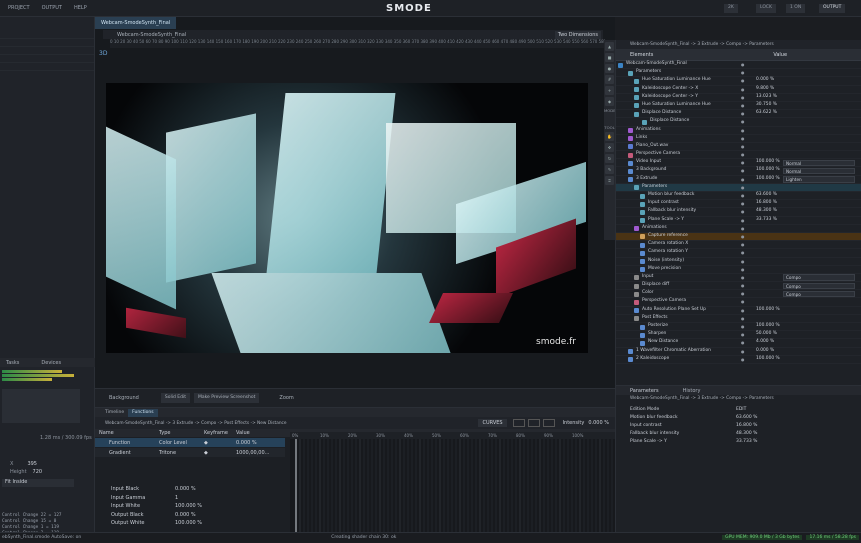 This screenshot has height=543, width=861. I want to click on parameter-value: 16.800 %, so click(746, 425).